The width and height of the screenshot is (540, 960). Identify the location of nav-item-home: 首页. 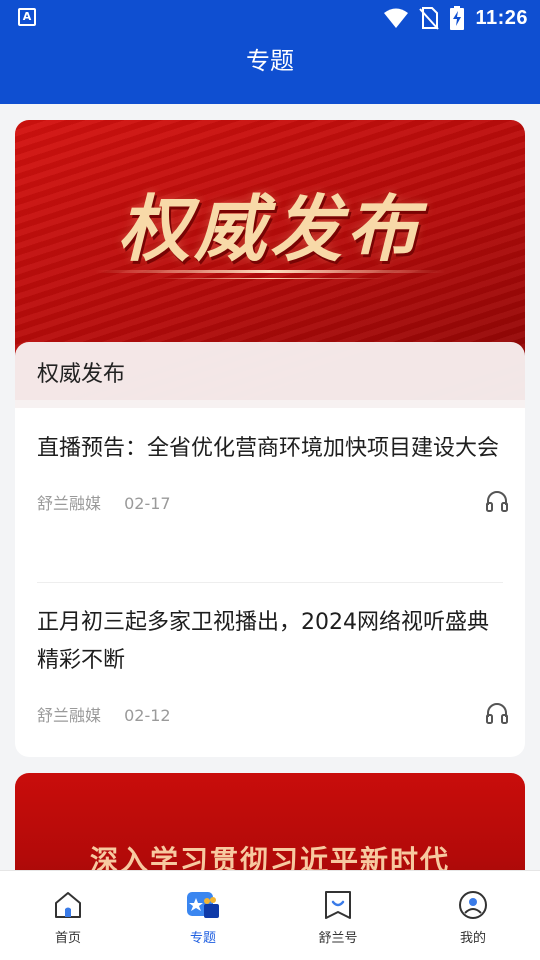
(68, 917).